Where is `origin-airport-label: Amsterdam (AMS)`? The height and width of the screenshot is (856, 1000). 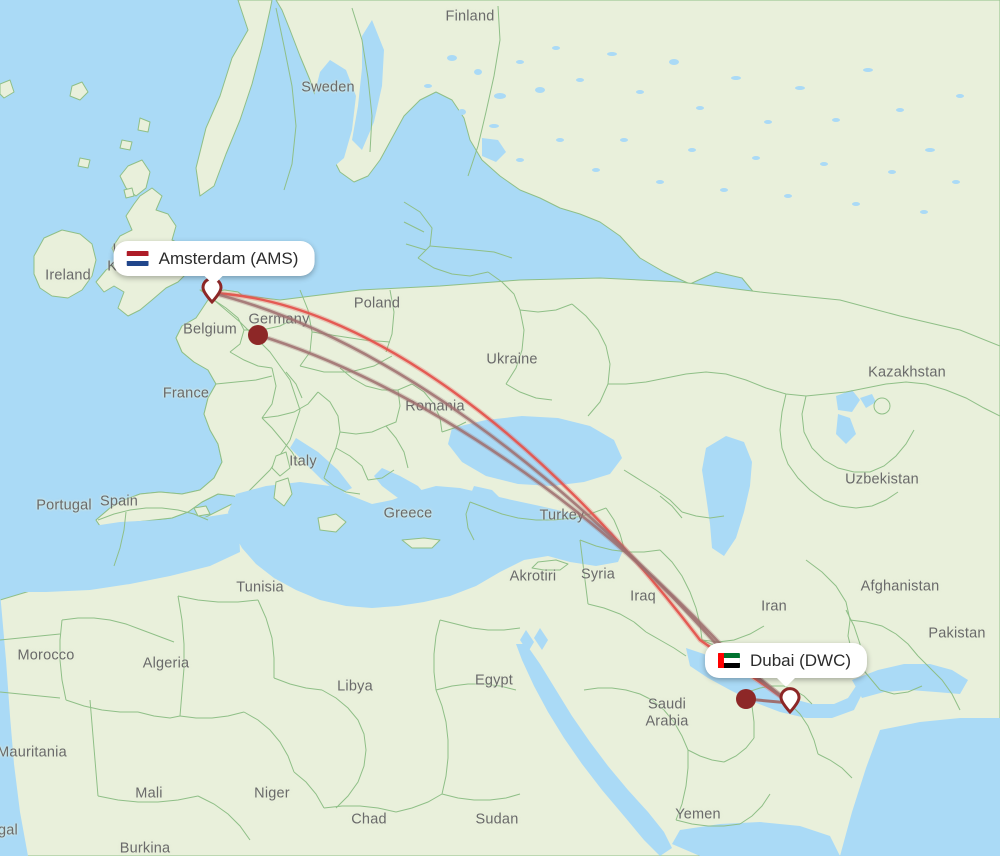
origin-airport-label: Amsterdam (AMS) is located at coordinates (228, 258).